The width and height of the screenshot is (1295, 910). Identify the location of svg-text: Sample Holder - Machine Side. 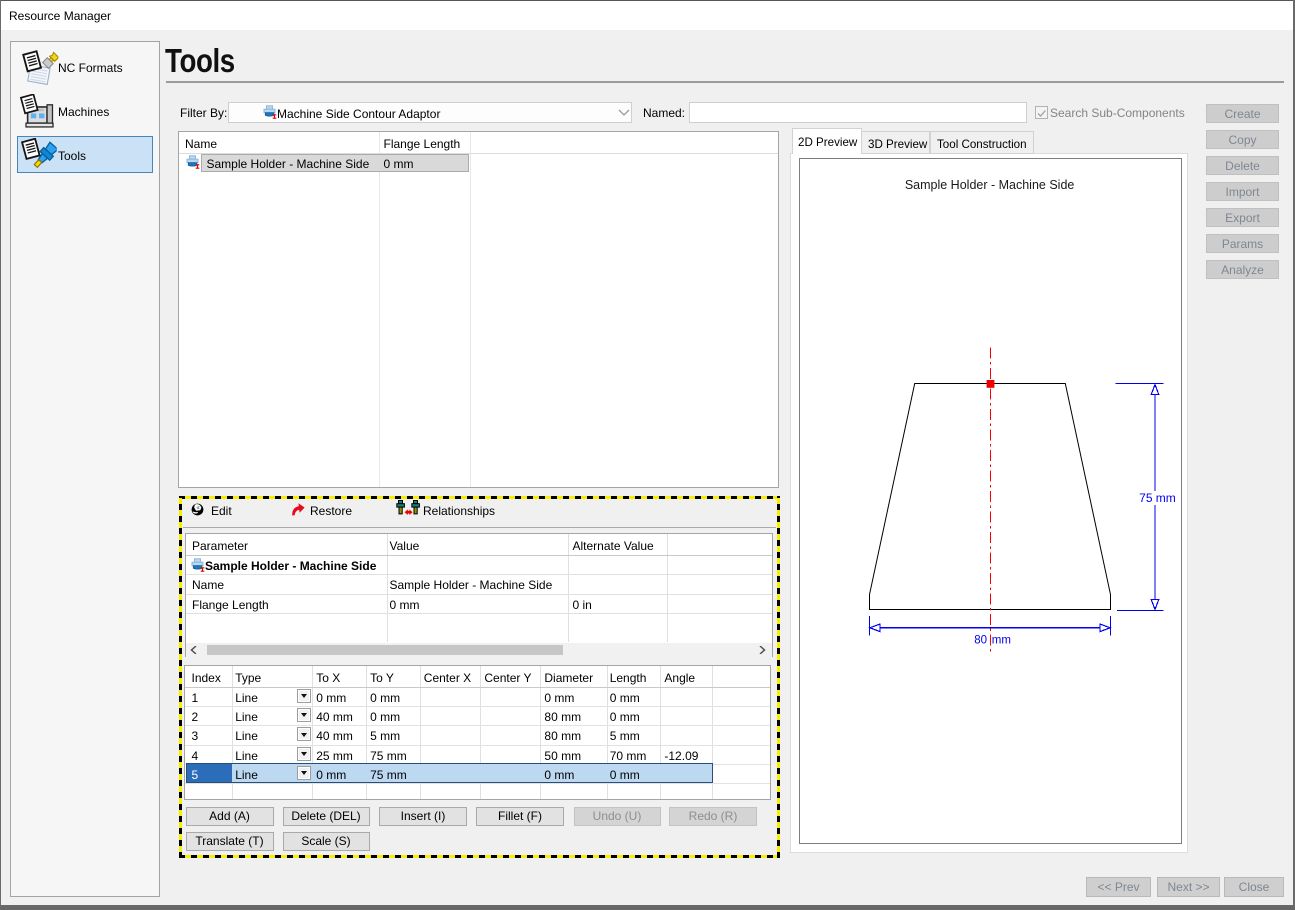
(990, 185).